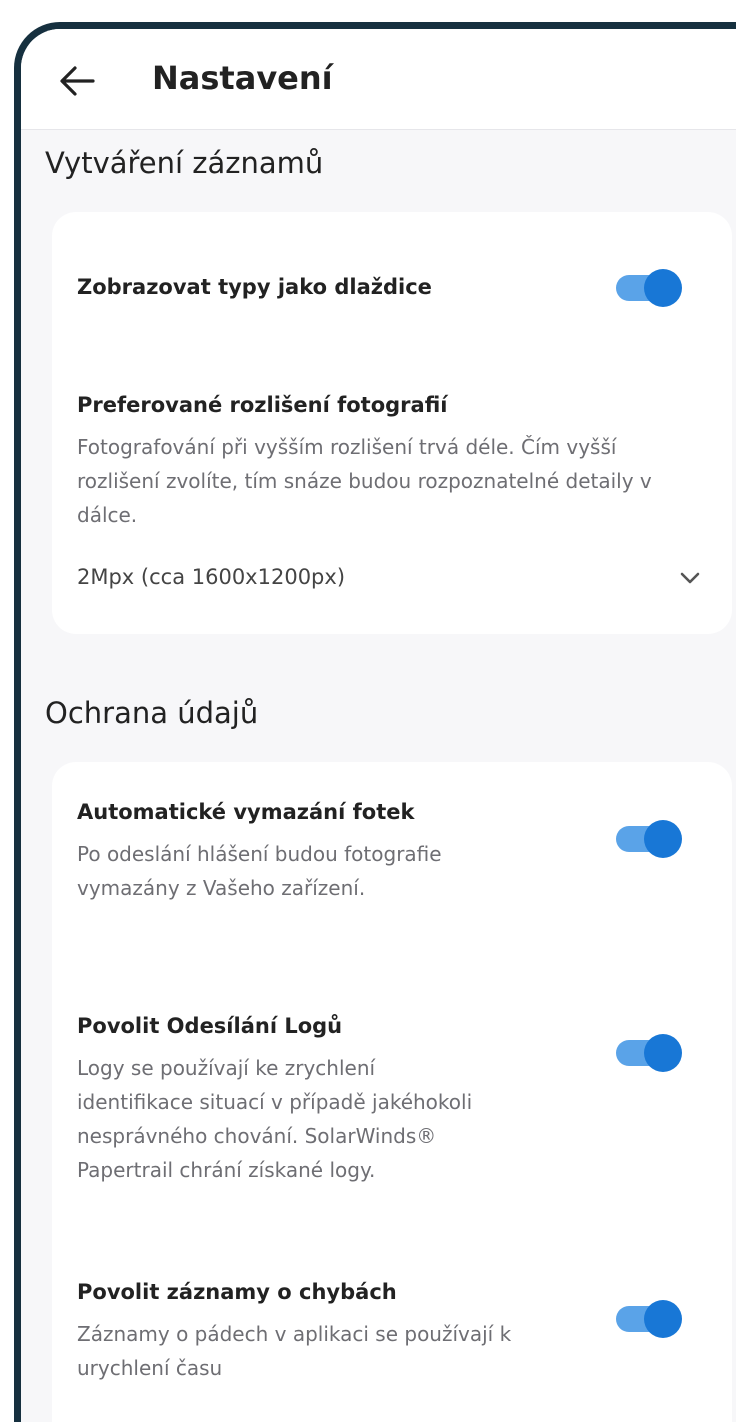  Describe the element at coordinates (210, 1026) in the screenshot. I see `item-title-send-logs: Povolit Odesílání Logů` at that location.